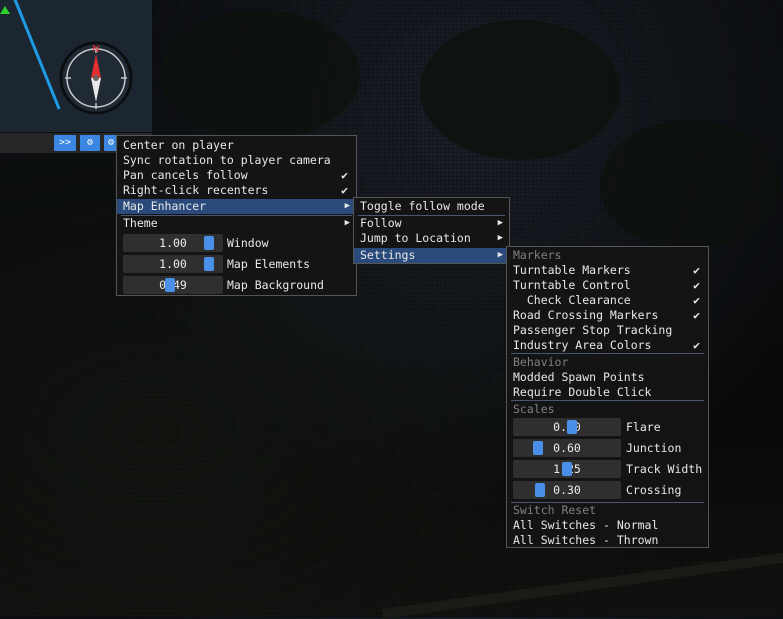 The image size is (783, 619). Describe the element at coordinates (248, 243) in the screenshot. I see `slider-label-window: Window` at that location.